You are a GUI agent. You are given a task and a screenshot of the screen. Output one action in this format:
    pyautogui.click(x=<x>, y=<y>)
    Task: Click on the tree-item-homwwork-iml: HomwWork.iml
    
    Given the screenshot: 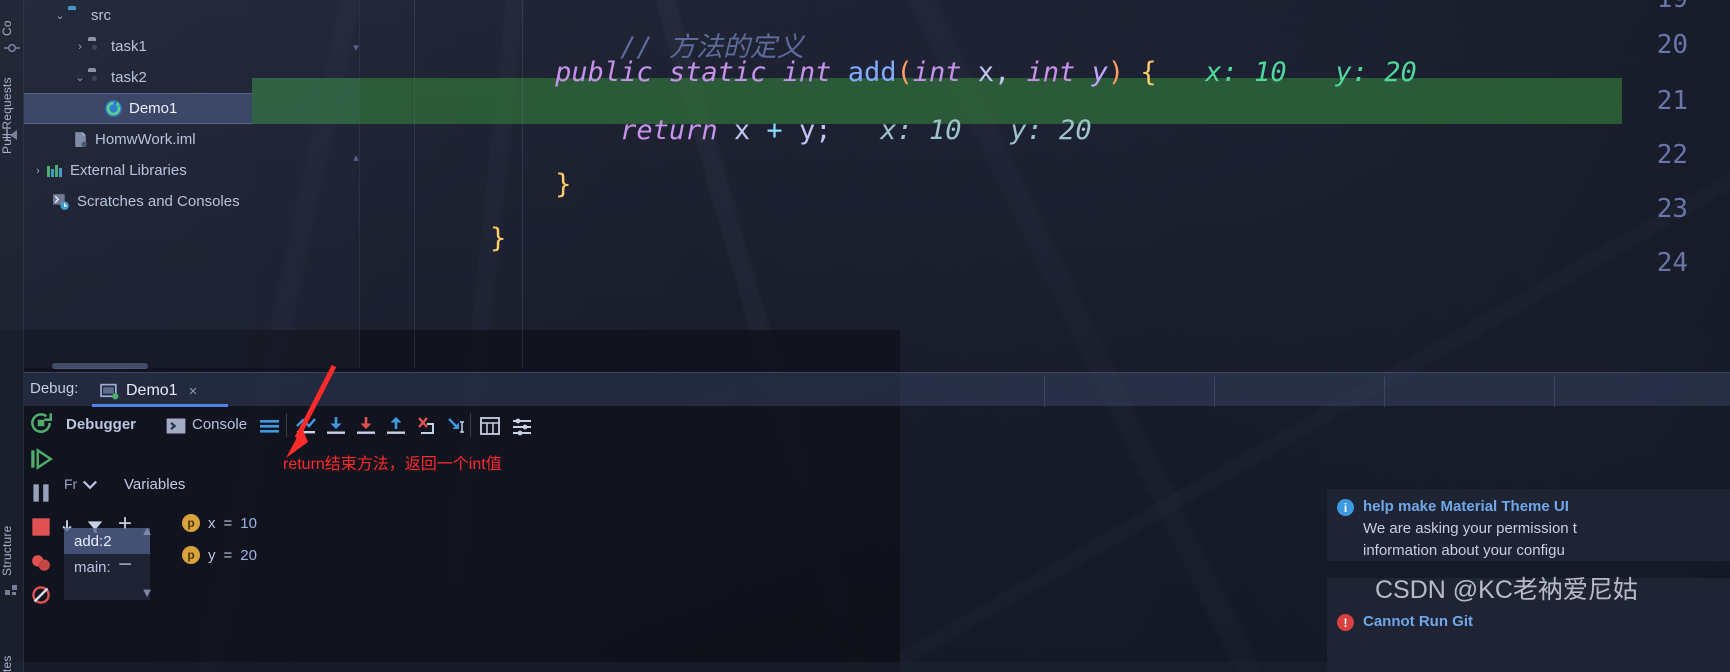 What is the action you would take?
    pyautogui.click(x=138, y=139)
    